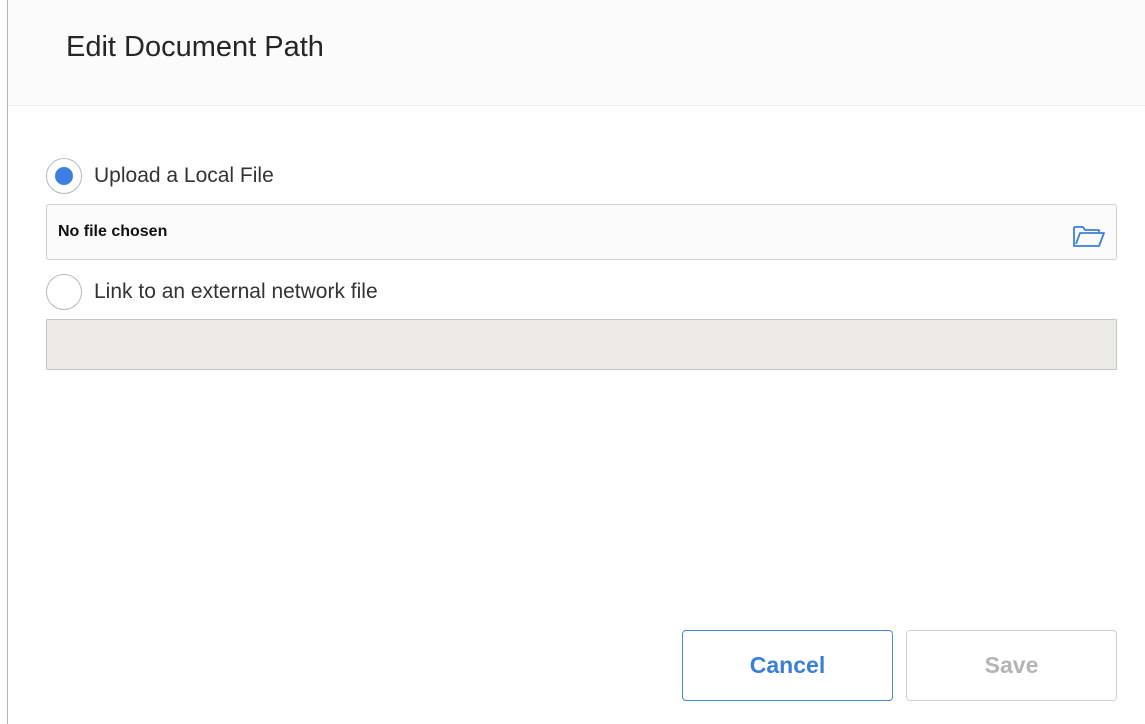  What do you see at coordinates (64, 292) in the screenshot?
I see `link-network-file-radio` at bounding box center [64, 292].